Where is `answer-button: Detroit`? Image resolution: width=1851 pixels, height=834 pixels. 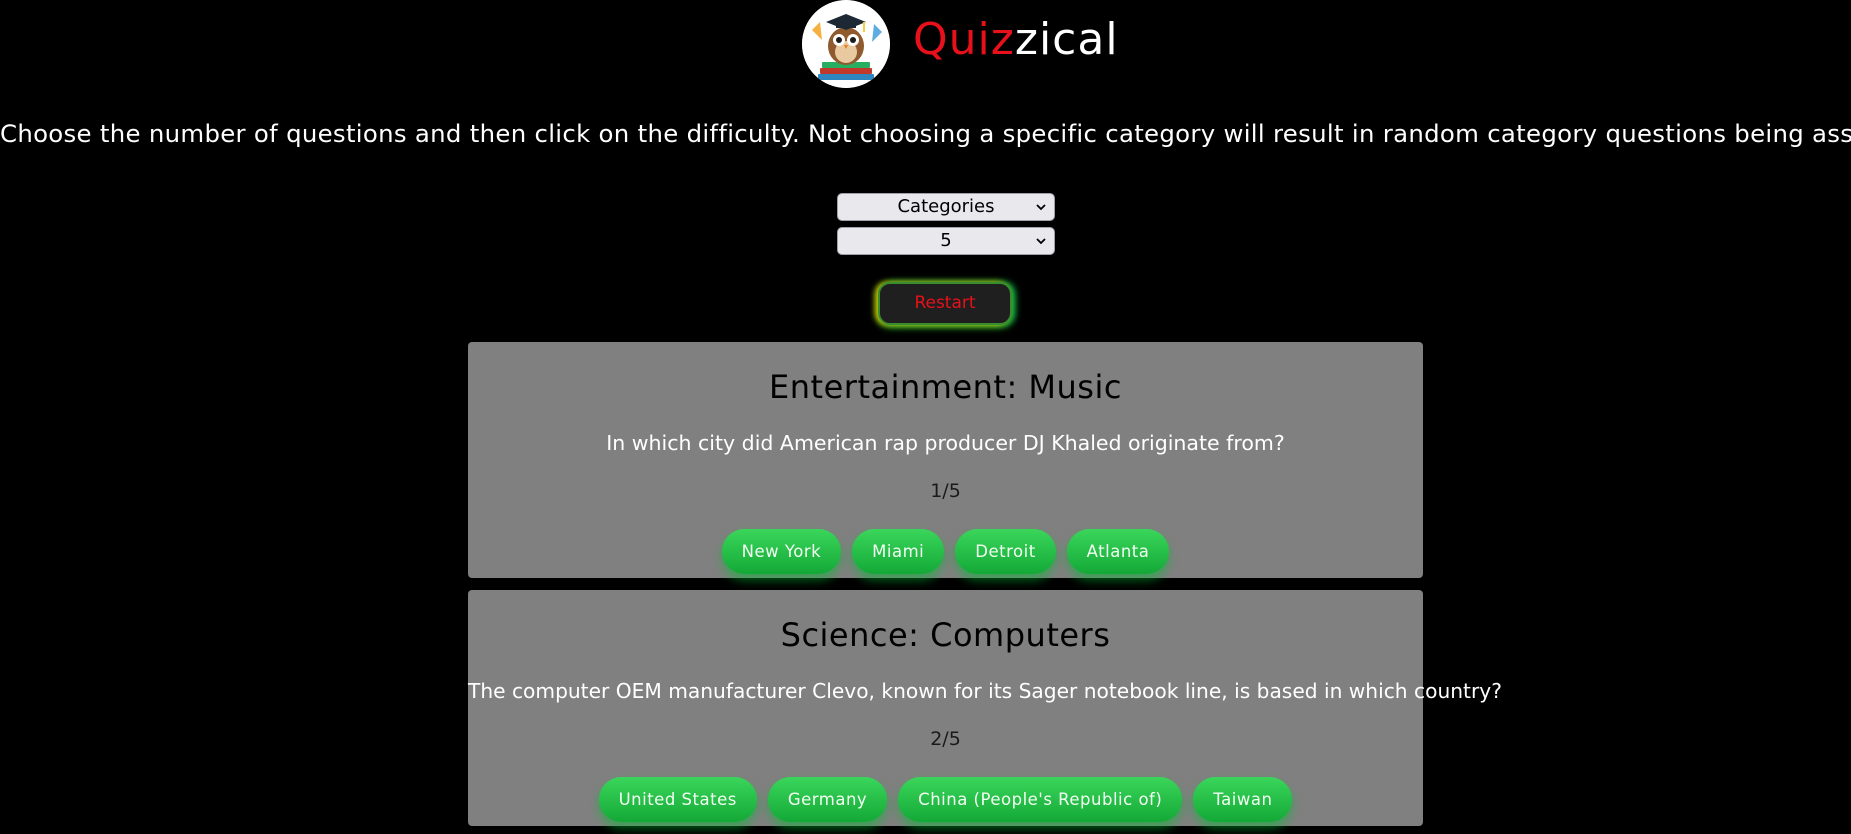 answer-button: Detroit is located at coordinates (1005, 551).